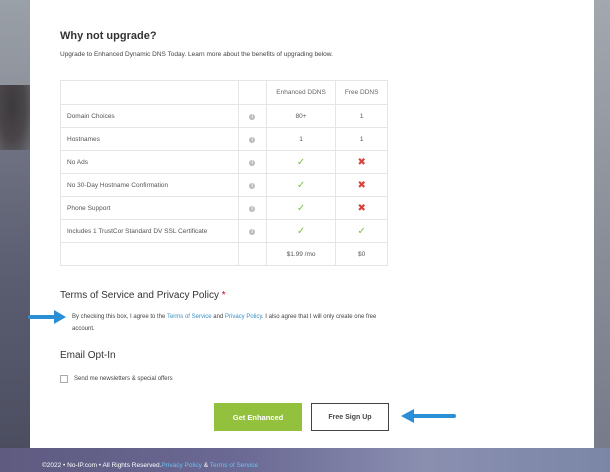 The width and height of the screenshot is (610, 472). What do you see at coordinates (83, 139) in the screenshot?
I see `feature-label: Hostnames` at bounding box center [83, 139].